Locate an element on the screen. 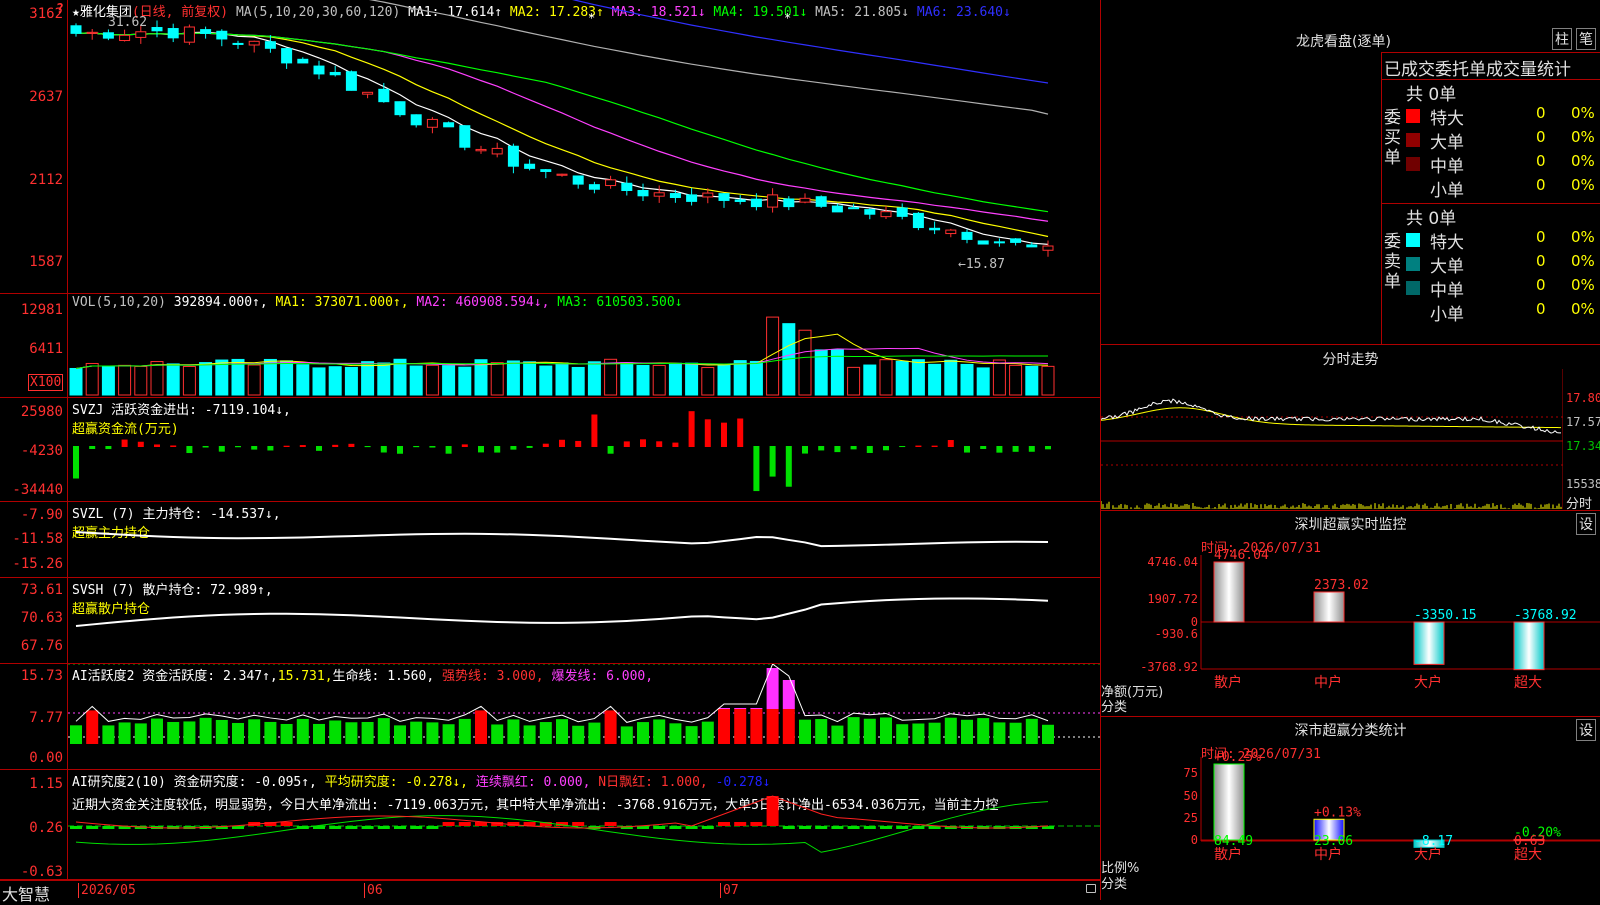  retail-holding-chart is located at coordinates (584, 620).